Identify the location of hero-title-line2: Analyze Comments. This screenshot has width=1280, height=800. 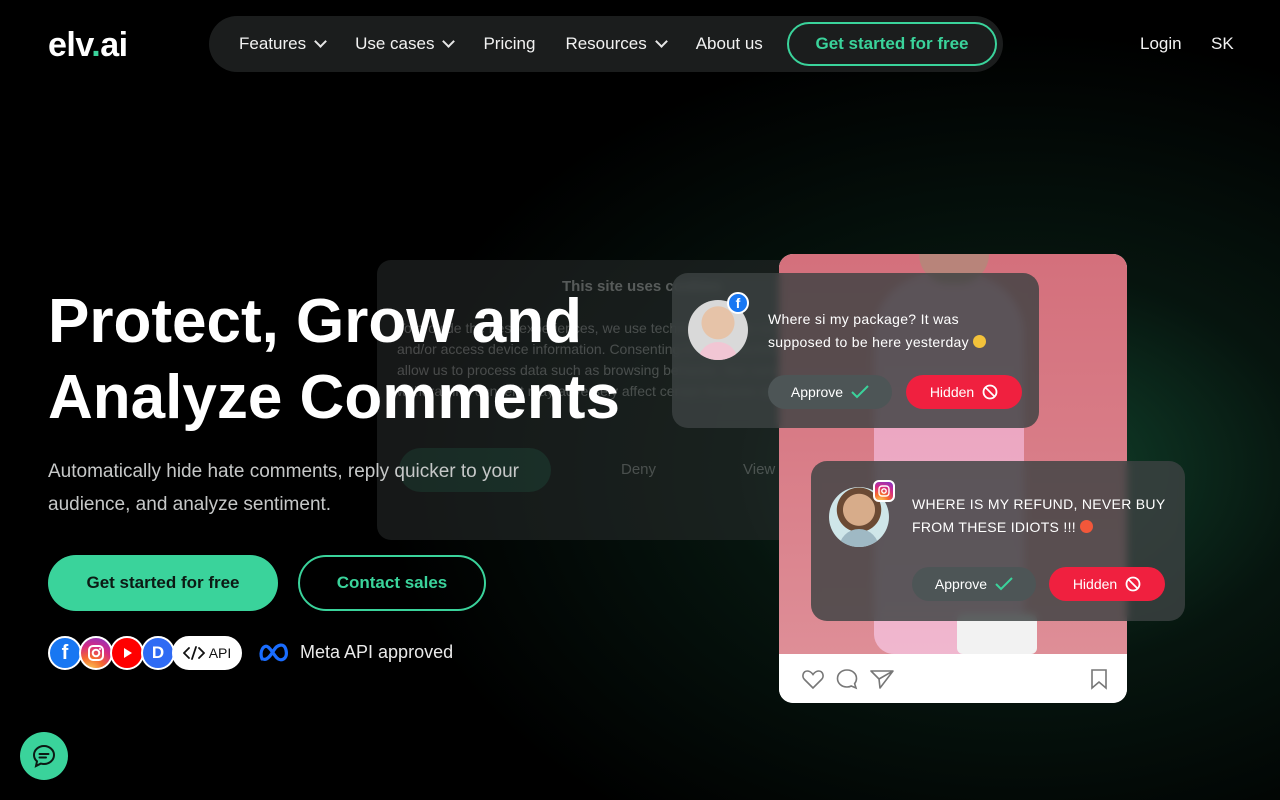
(334, 397).